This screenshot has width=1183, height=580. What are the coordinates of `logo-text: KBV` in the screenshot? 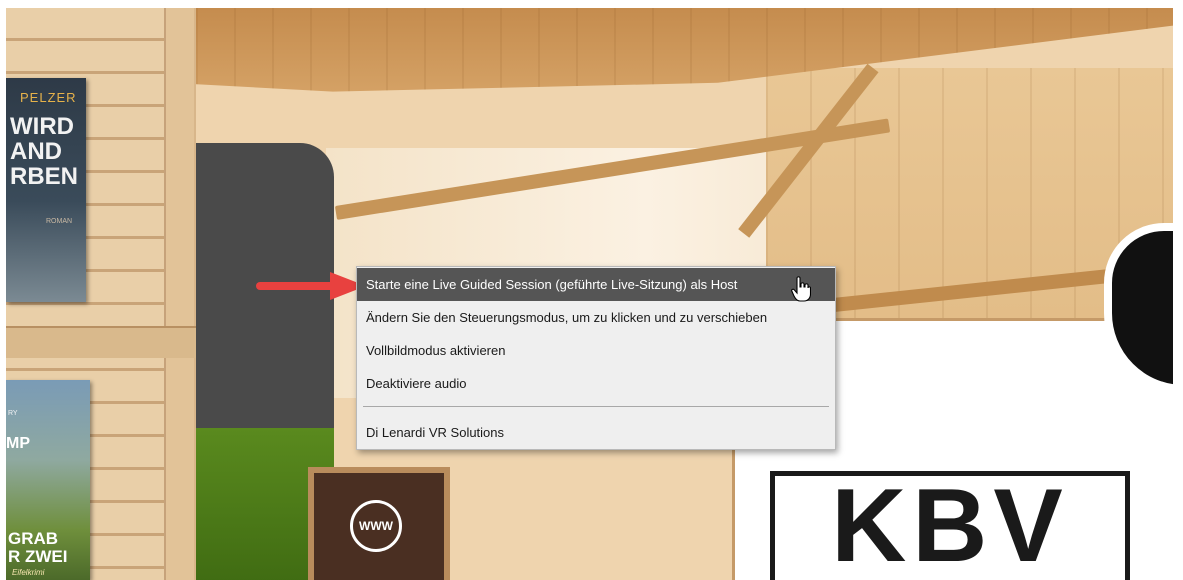 It's located at (950, 525).